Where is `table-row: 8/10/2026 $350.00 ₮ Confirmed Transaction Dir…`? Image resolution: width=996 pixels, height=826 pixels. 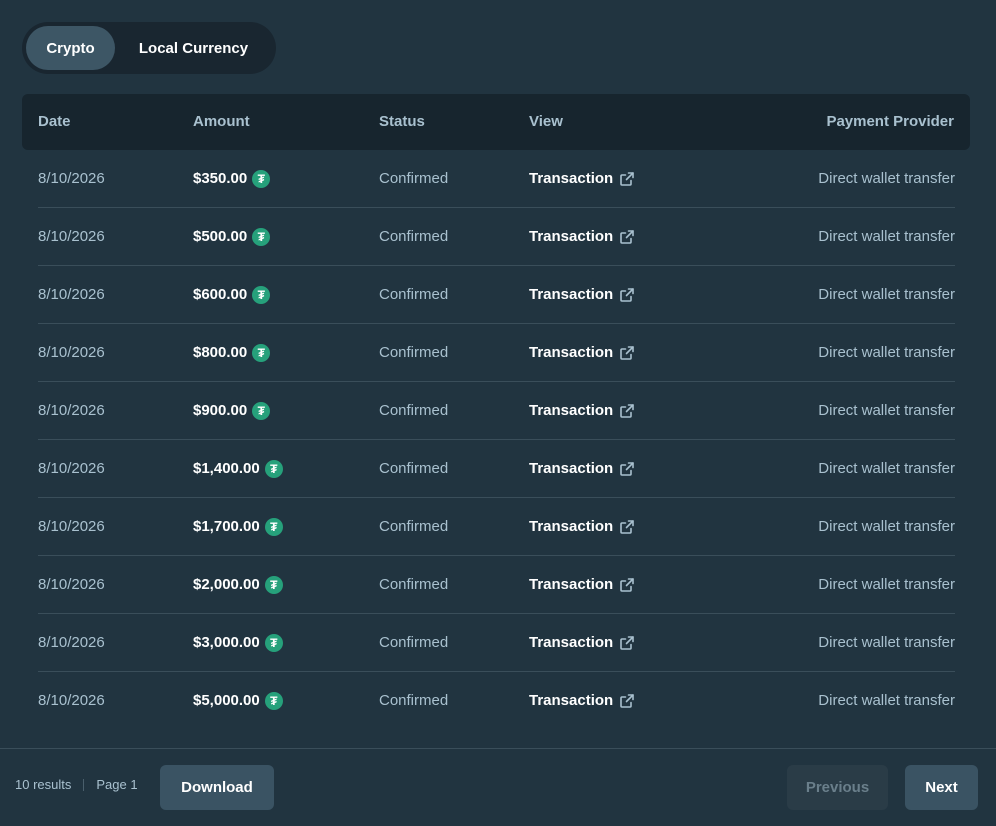 table-row: 8/10/2026 $350.00 ₮ Confirmed Transaction Dir… is located at coordinates (496, 179).